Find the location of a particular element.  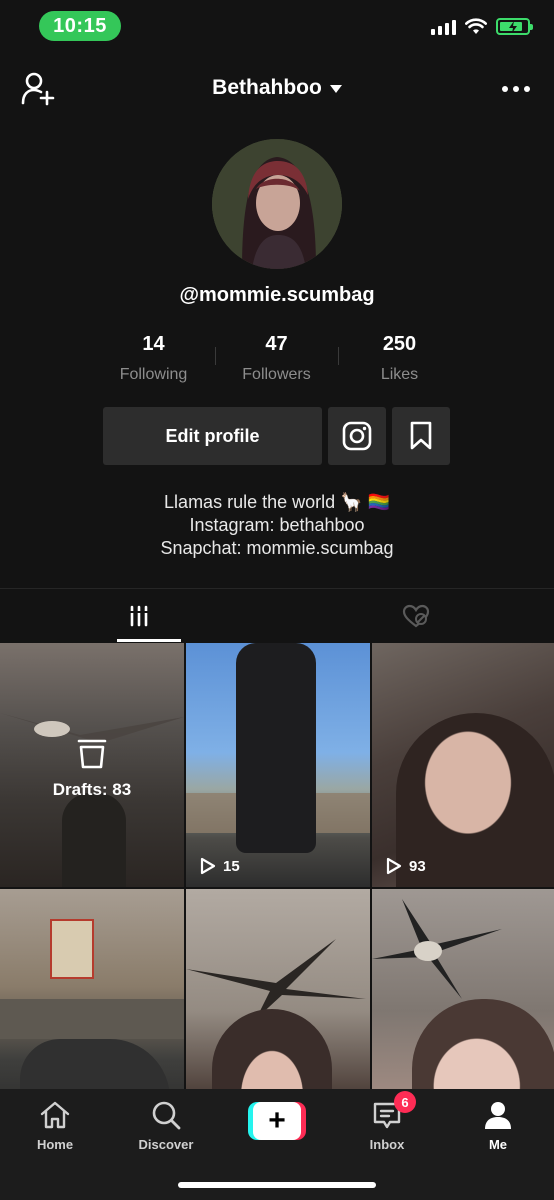

more-icon is located at coordinates (516, 89).